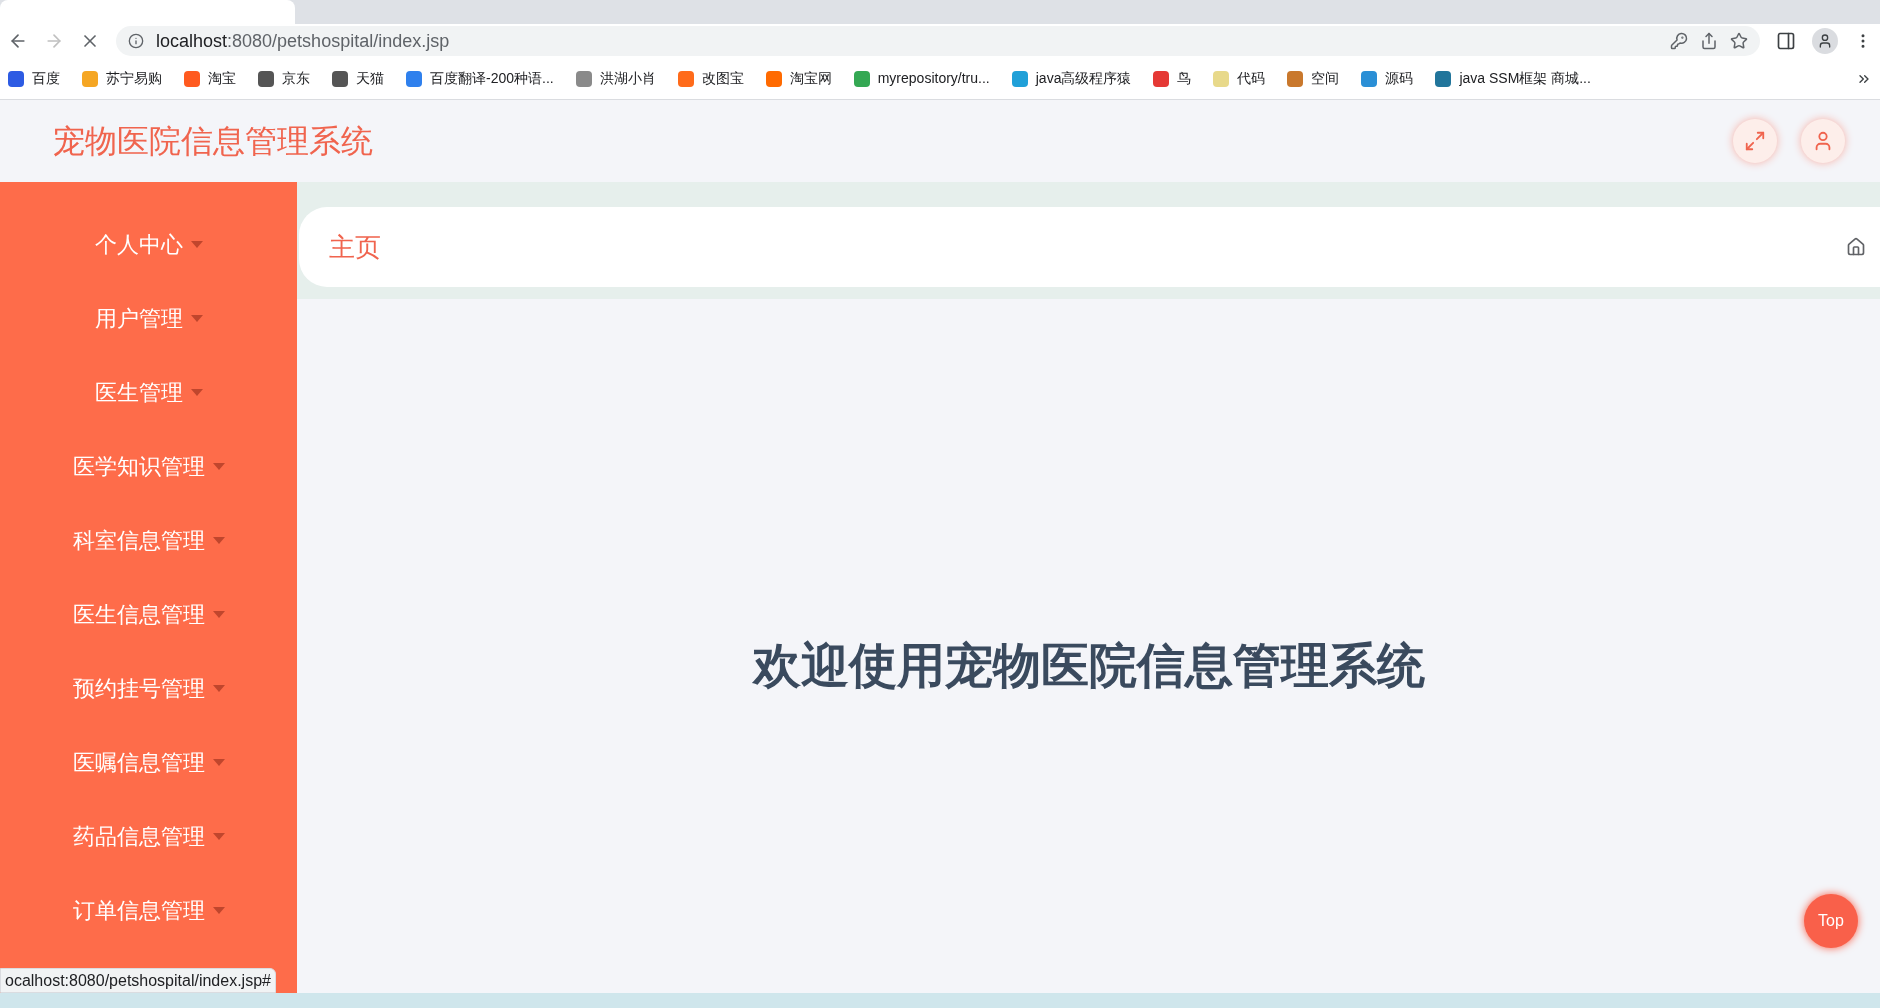  I want to click on bookmark-item: 改图宝, so click(710, 78).